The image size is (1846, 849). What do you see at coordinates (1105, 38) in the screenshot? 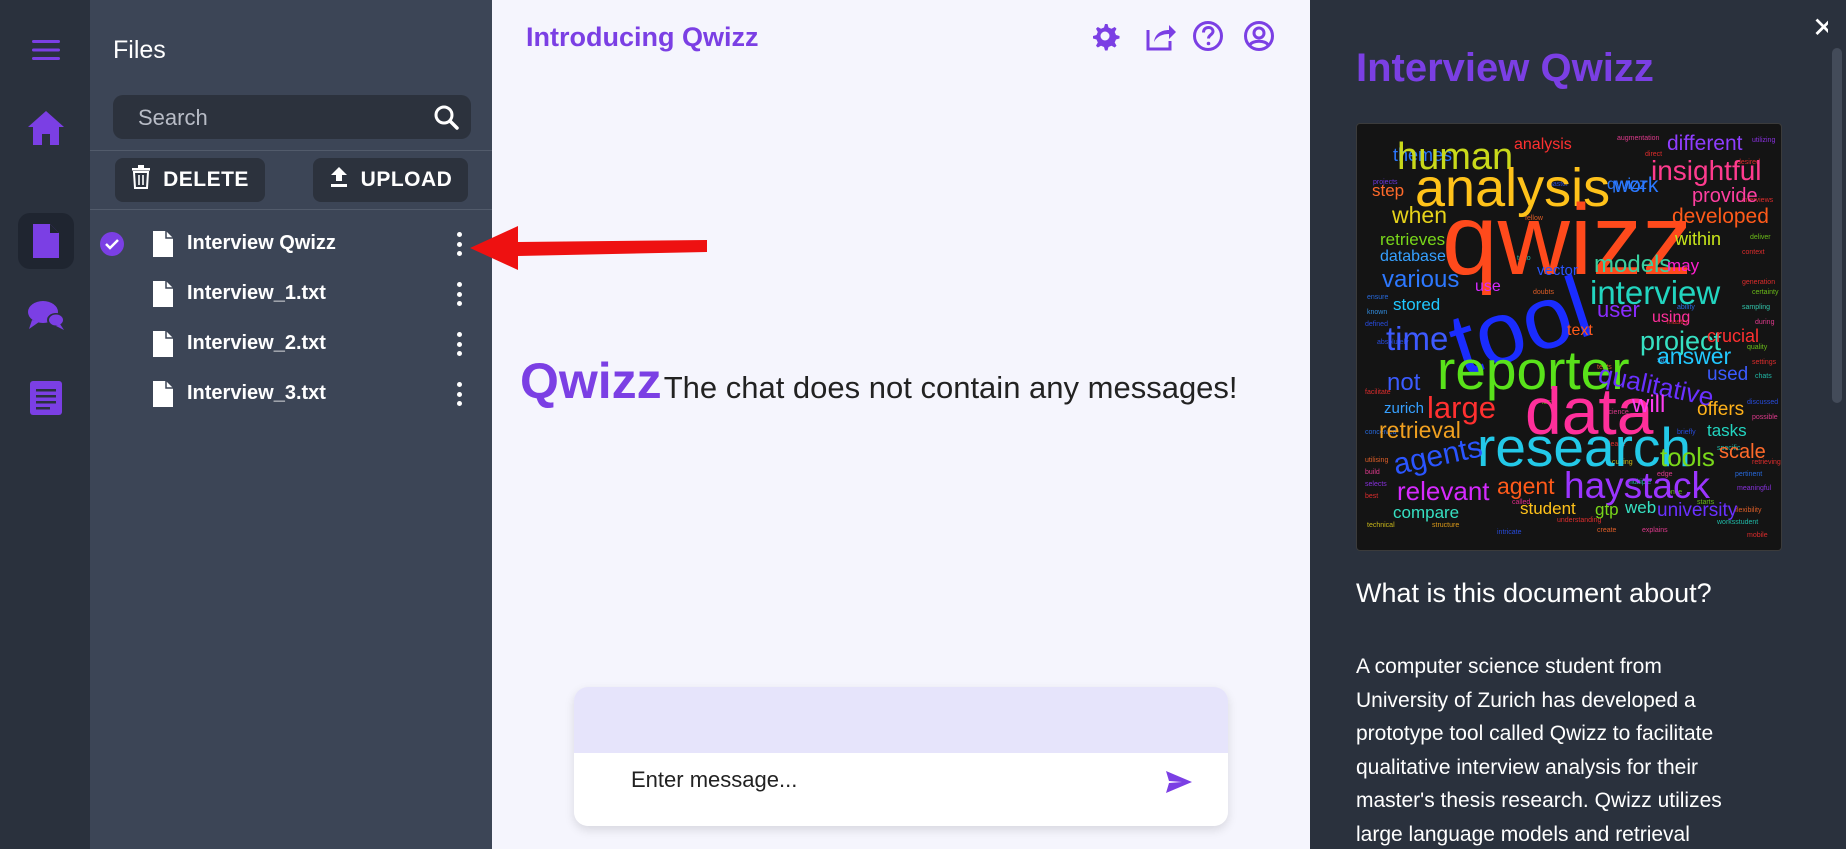
I see `gear-icon` at bounding box center [1105, 38].